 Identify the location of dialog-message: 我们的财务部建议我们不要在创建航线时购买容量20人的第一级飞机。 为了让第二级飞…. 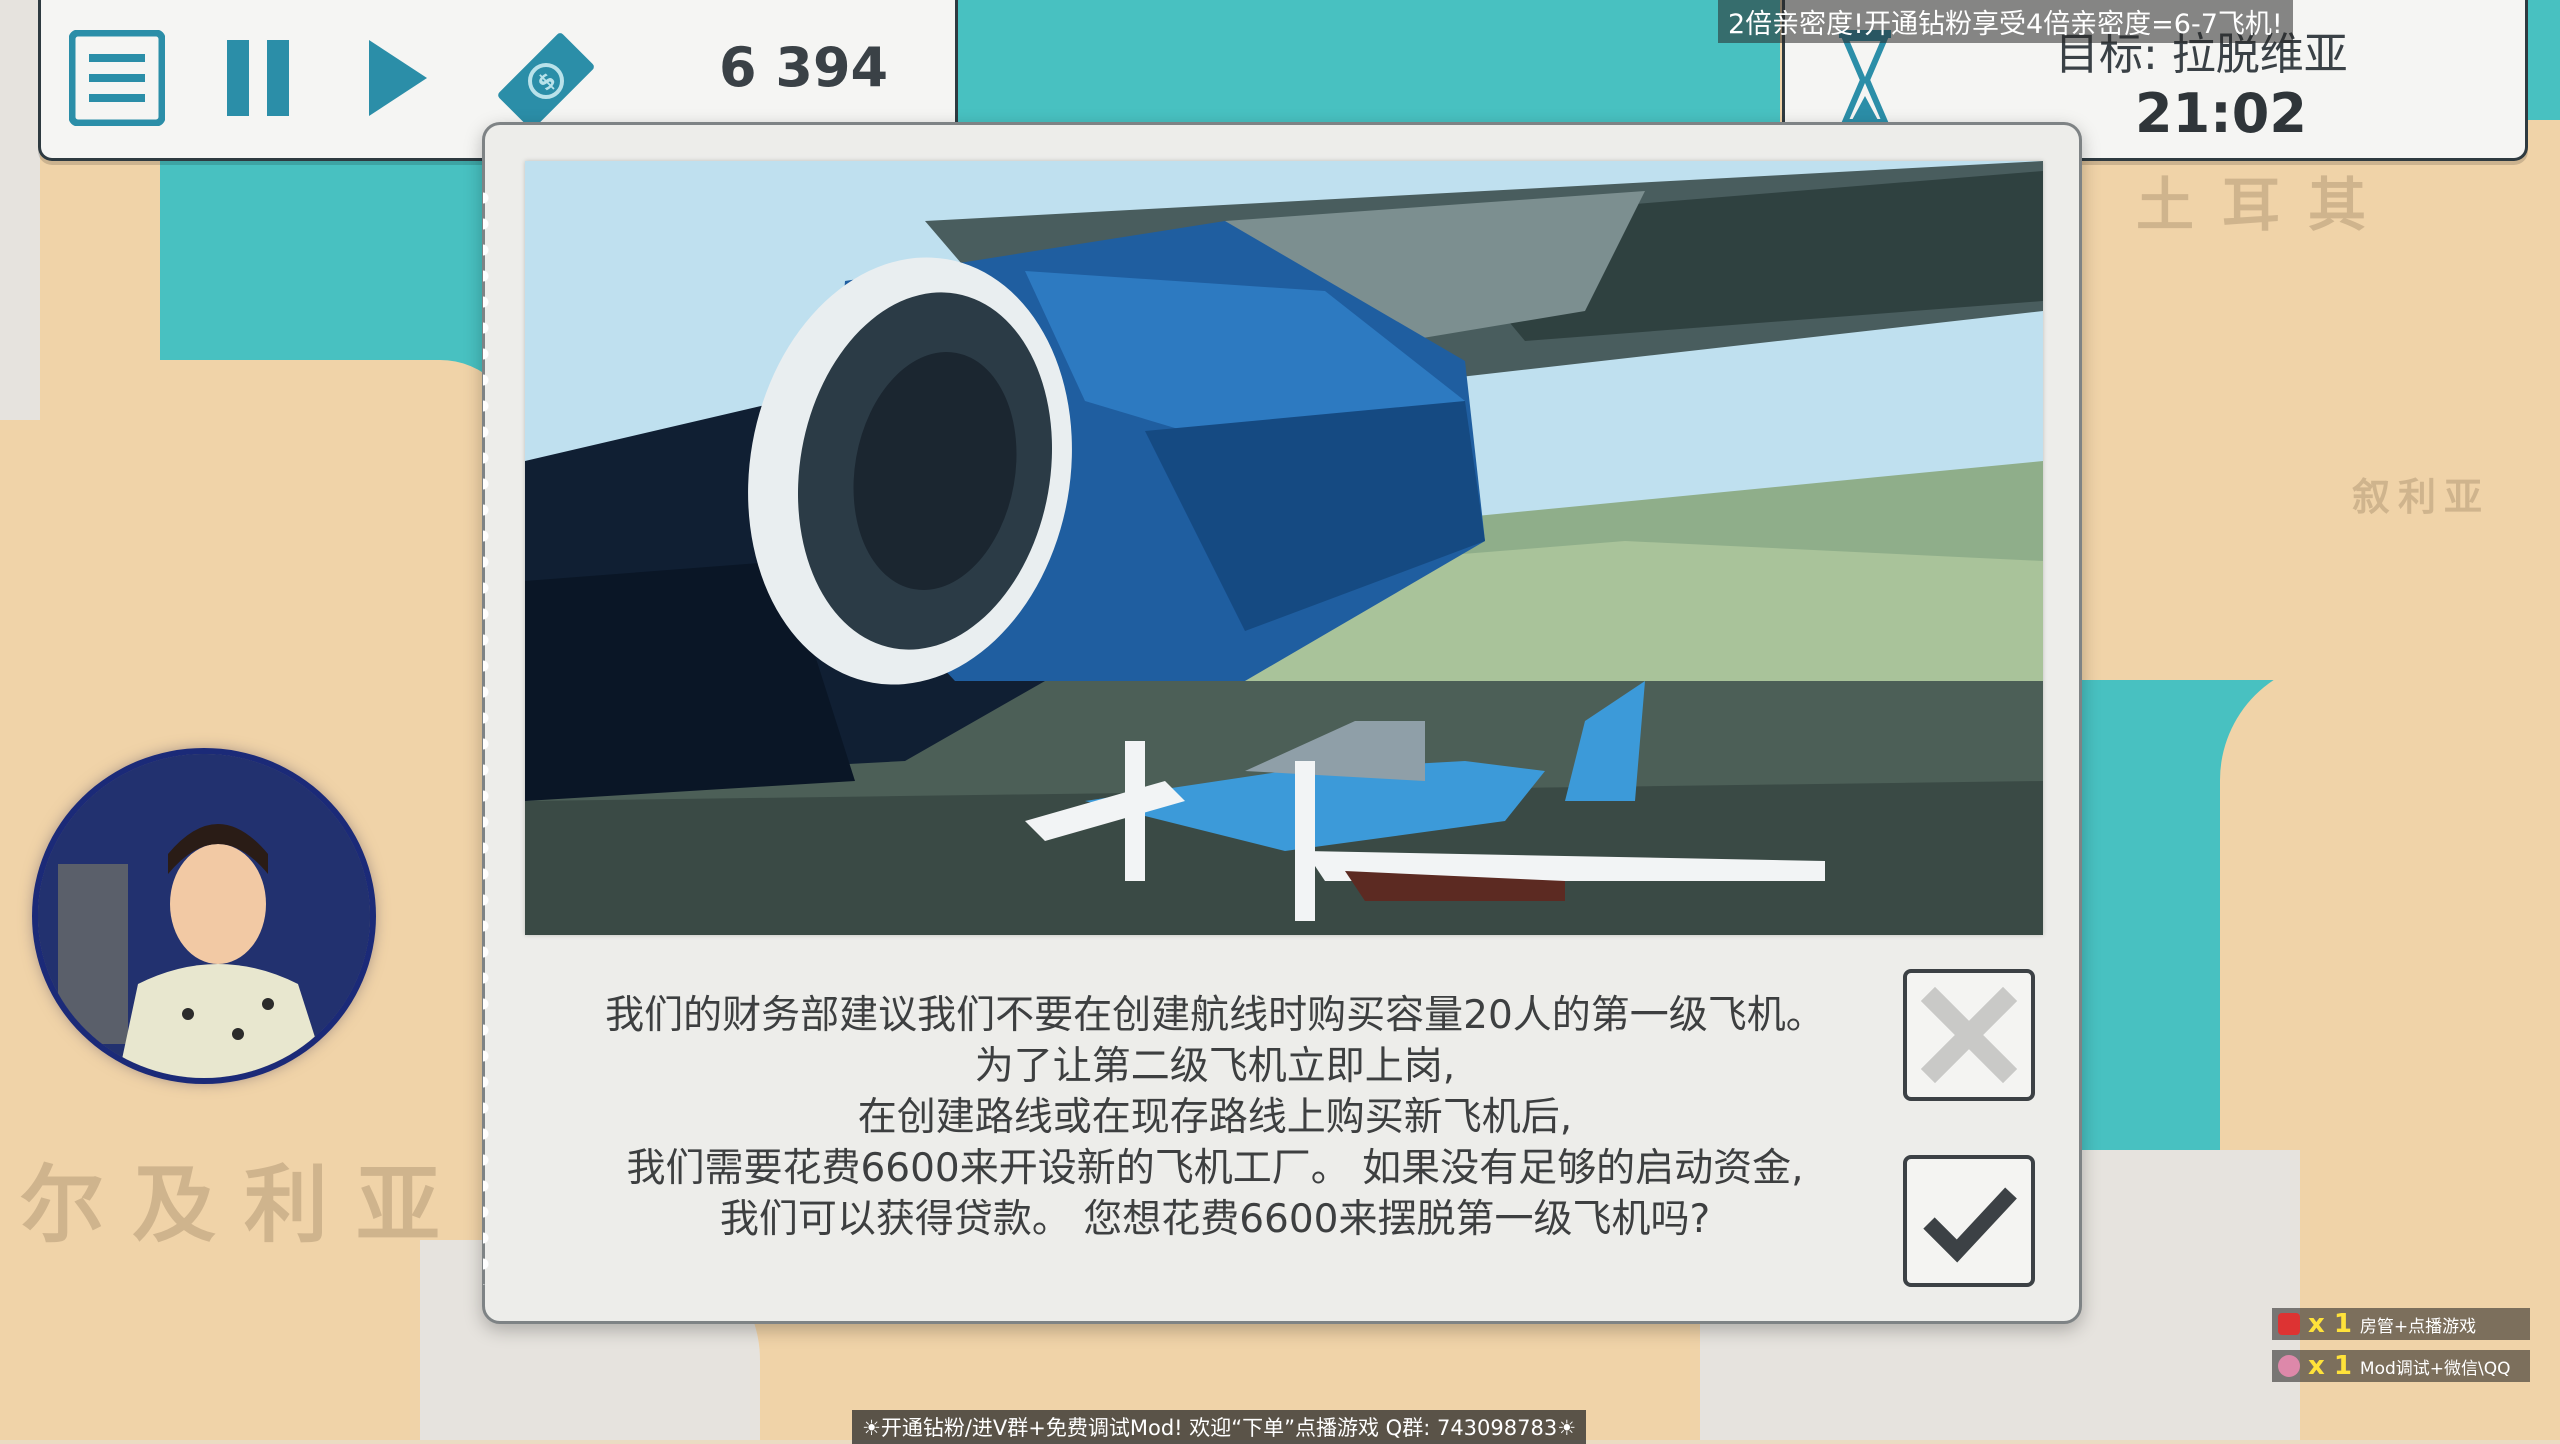
(1215, 1117).